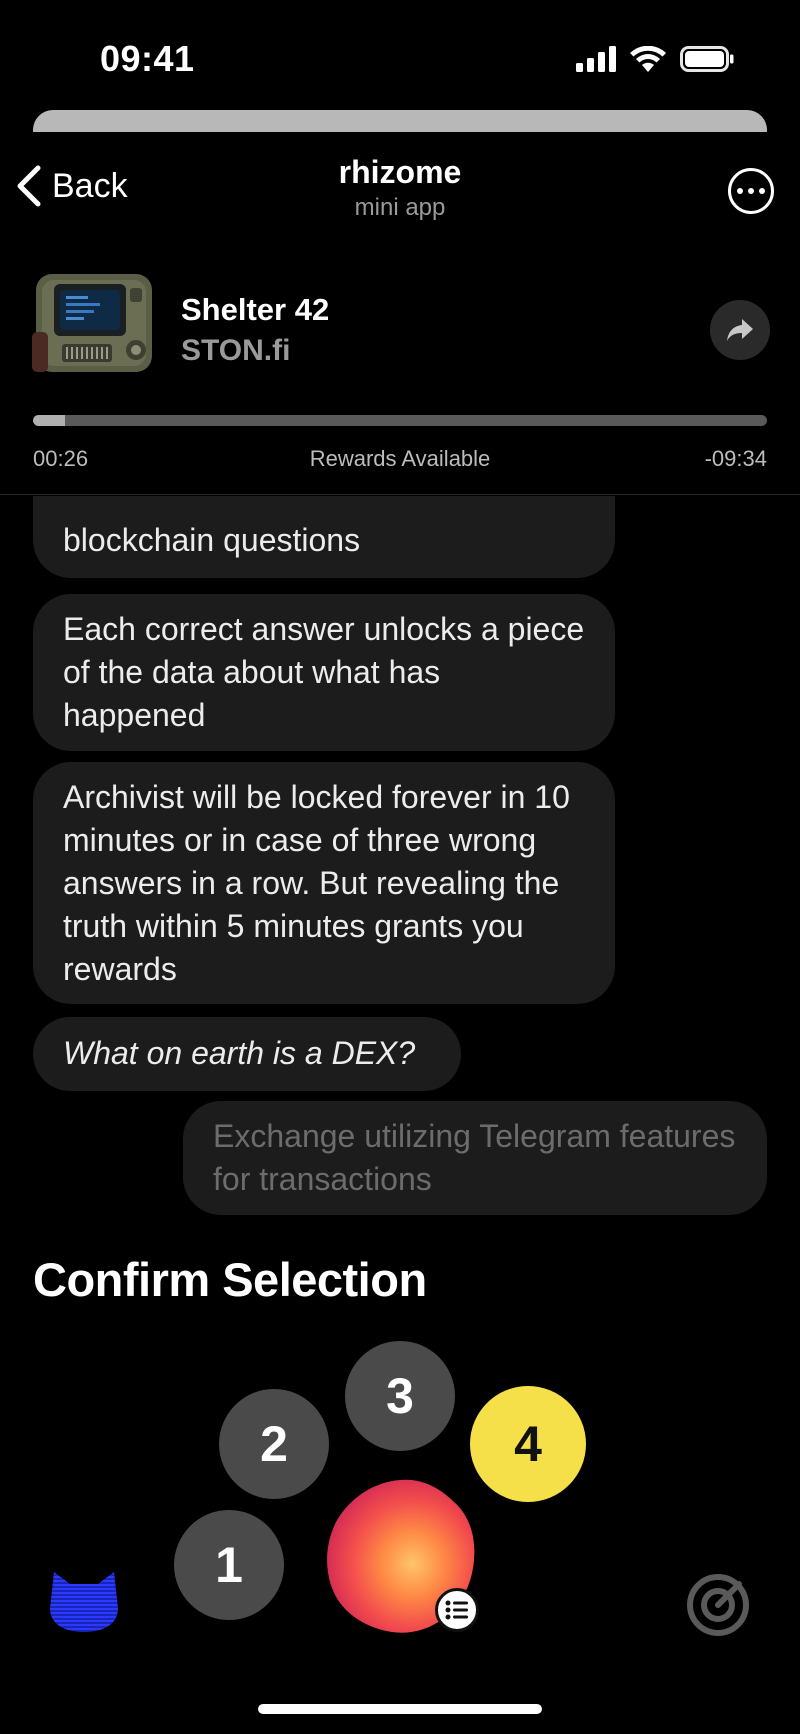  What do you see at coordinates (49, 420) in the screenshot?
I see `playback-progress-fill` at bounding box center [49, 420].